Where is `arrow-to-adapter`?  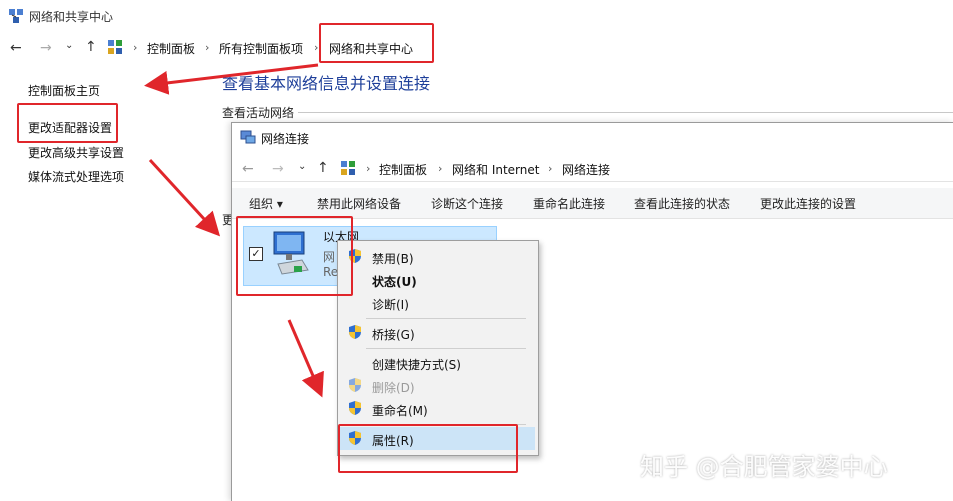
arrow-to-adapter is located at coordinates (184, 197).